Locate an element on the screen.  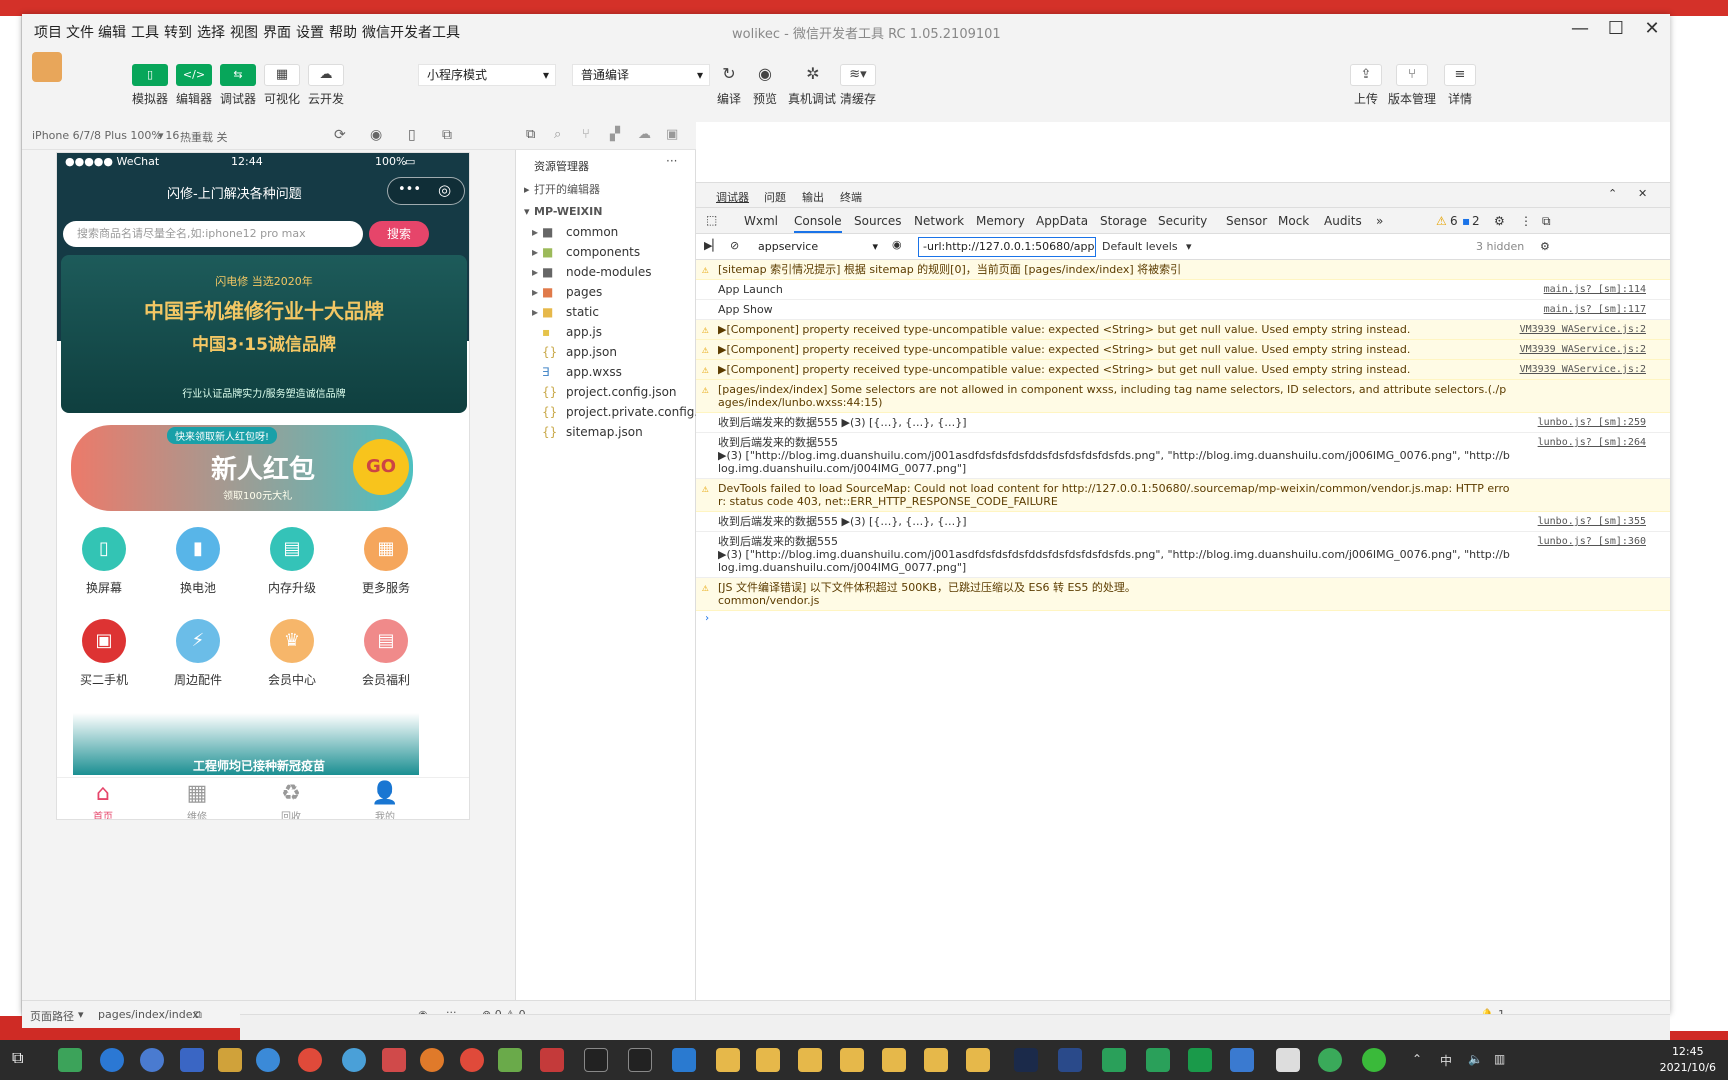
context-select: appservice ▾ is located at coordinates (817, 247).